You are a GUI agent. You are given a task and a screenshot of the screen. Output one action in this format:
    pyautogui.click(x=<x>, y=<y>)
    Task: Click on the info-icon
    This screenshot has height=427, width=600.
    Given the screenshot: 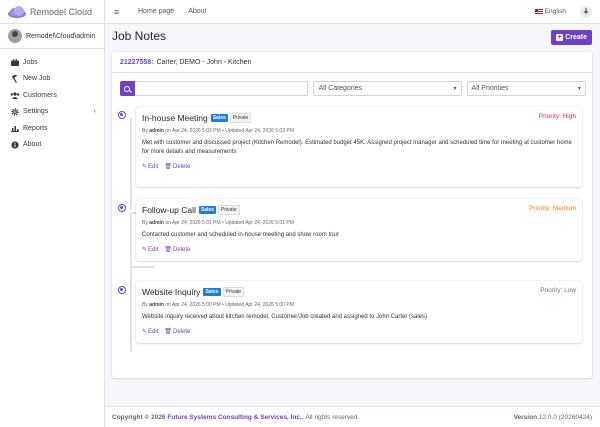 What is the action you would take?
    pyautogui.click(x=15, y=145)
    